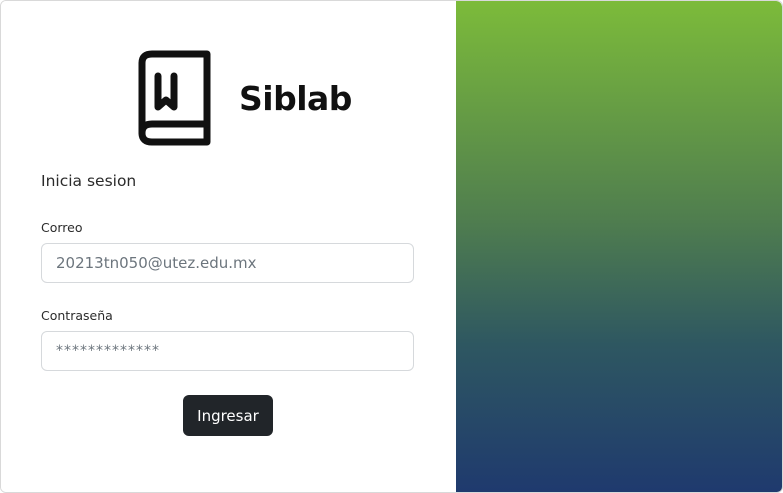  I want to click on email-label: Correo, so click(62, 227).